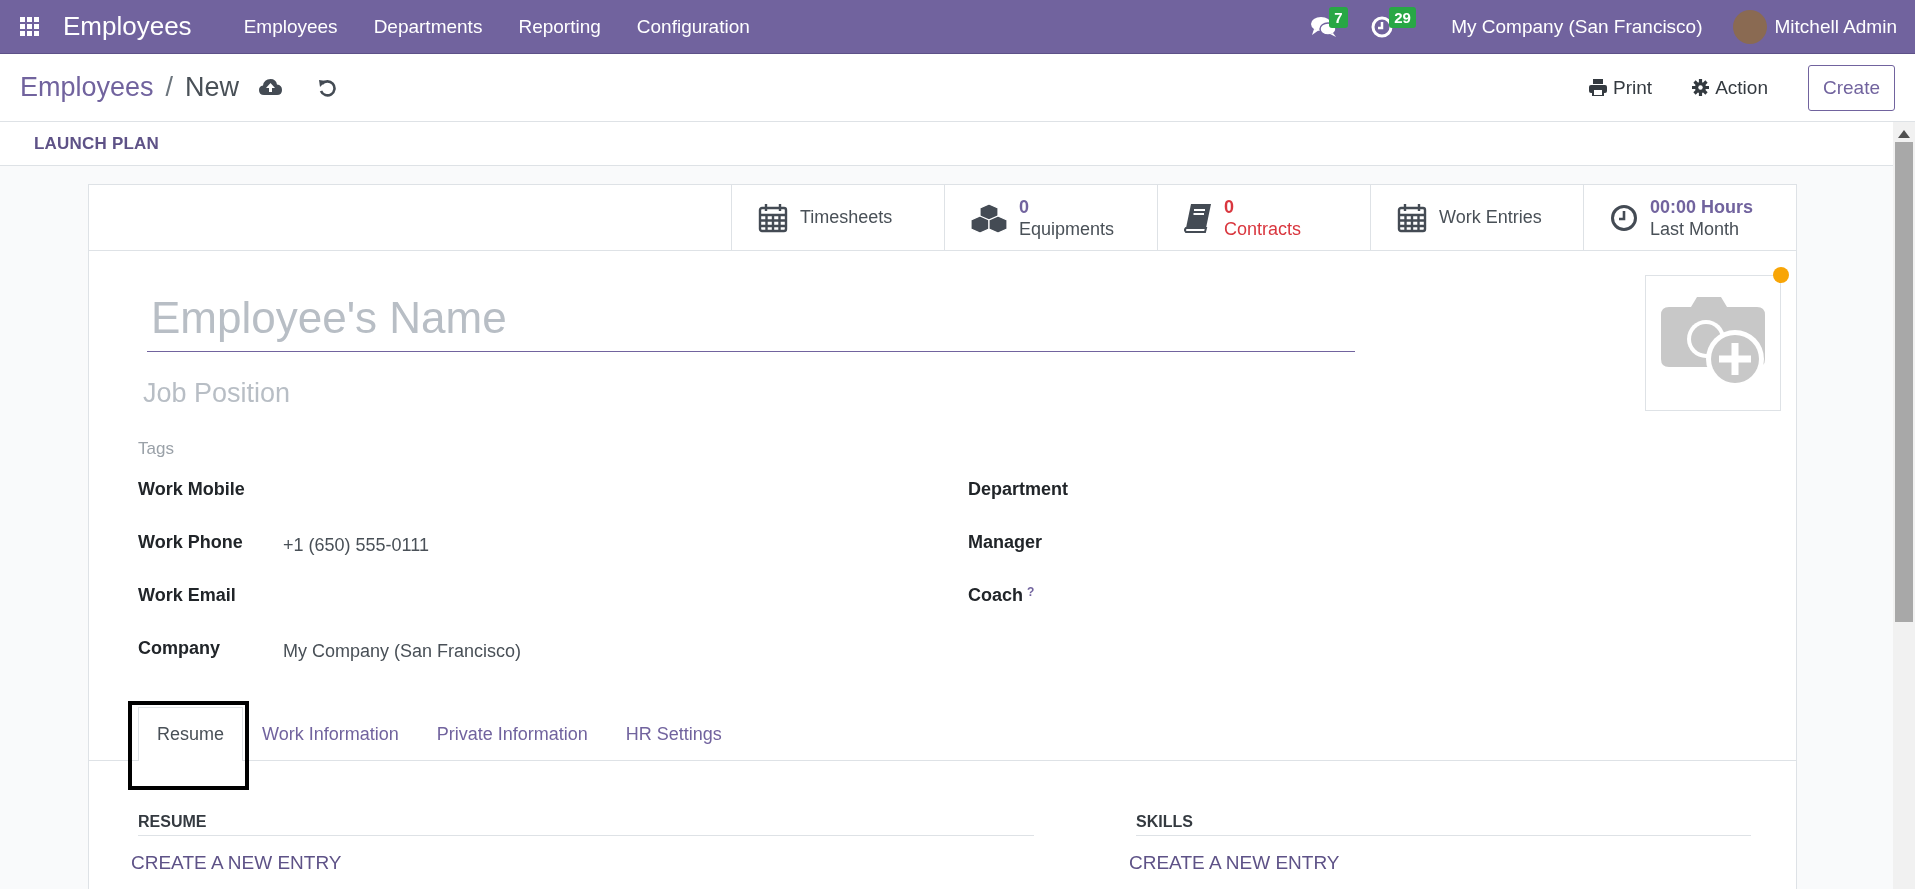  I want to click on status-dot, so click(1781, 275).